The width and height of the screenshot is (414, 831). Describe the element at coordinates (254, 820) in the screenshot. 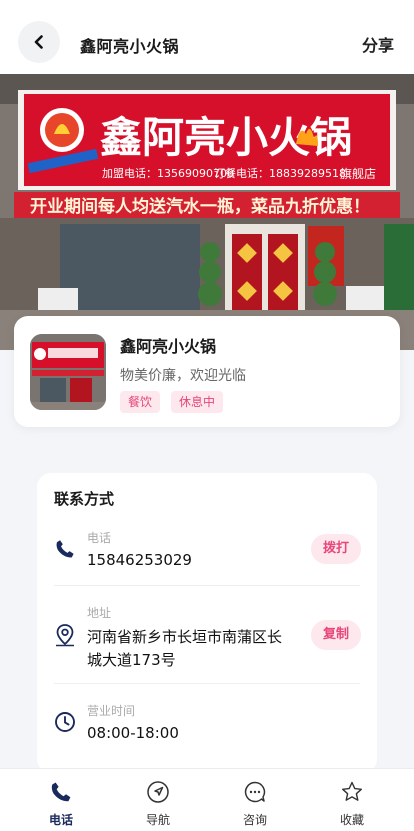

I see `nav-label: 咨询` at that location.